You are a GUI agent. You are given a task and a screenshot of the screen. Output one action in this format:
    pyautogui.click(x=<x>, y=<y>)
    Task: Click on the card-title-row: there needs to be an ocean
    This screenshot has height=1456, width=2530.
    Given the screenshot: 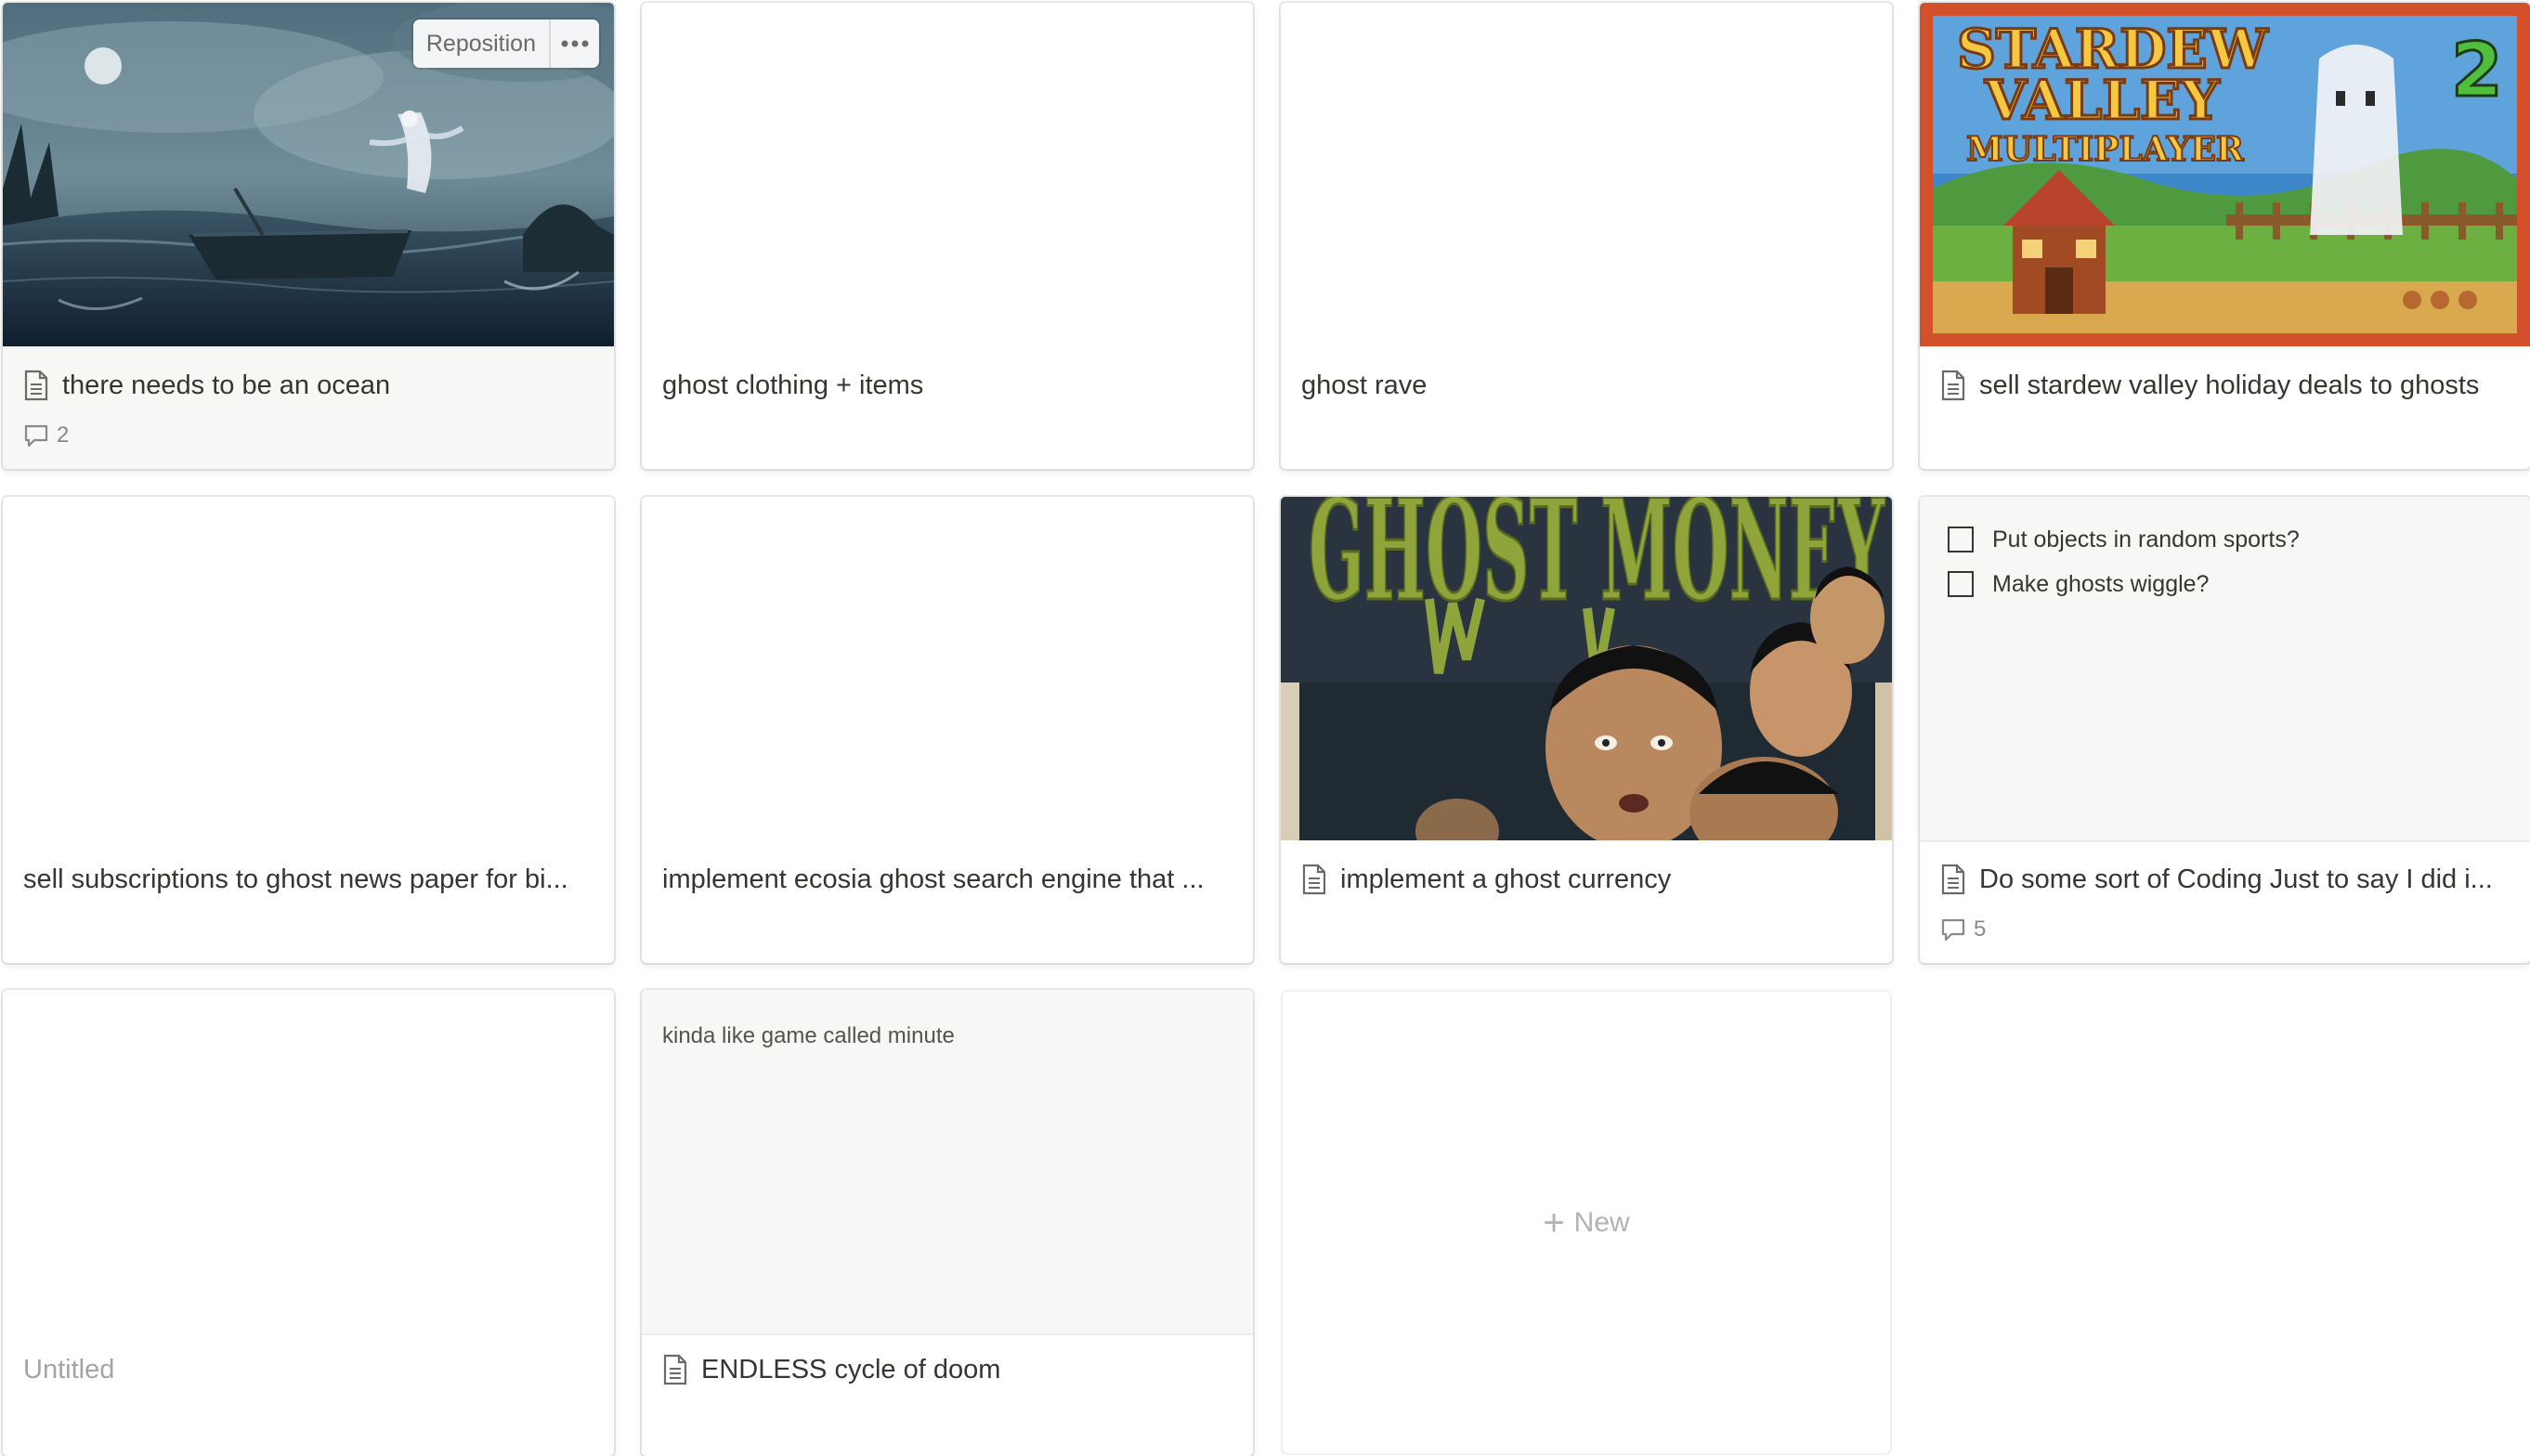 What is the action you would take?
    pyautogui.click(x=308, y=385)
    